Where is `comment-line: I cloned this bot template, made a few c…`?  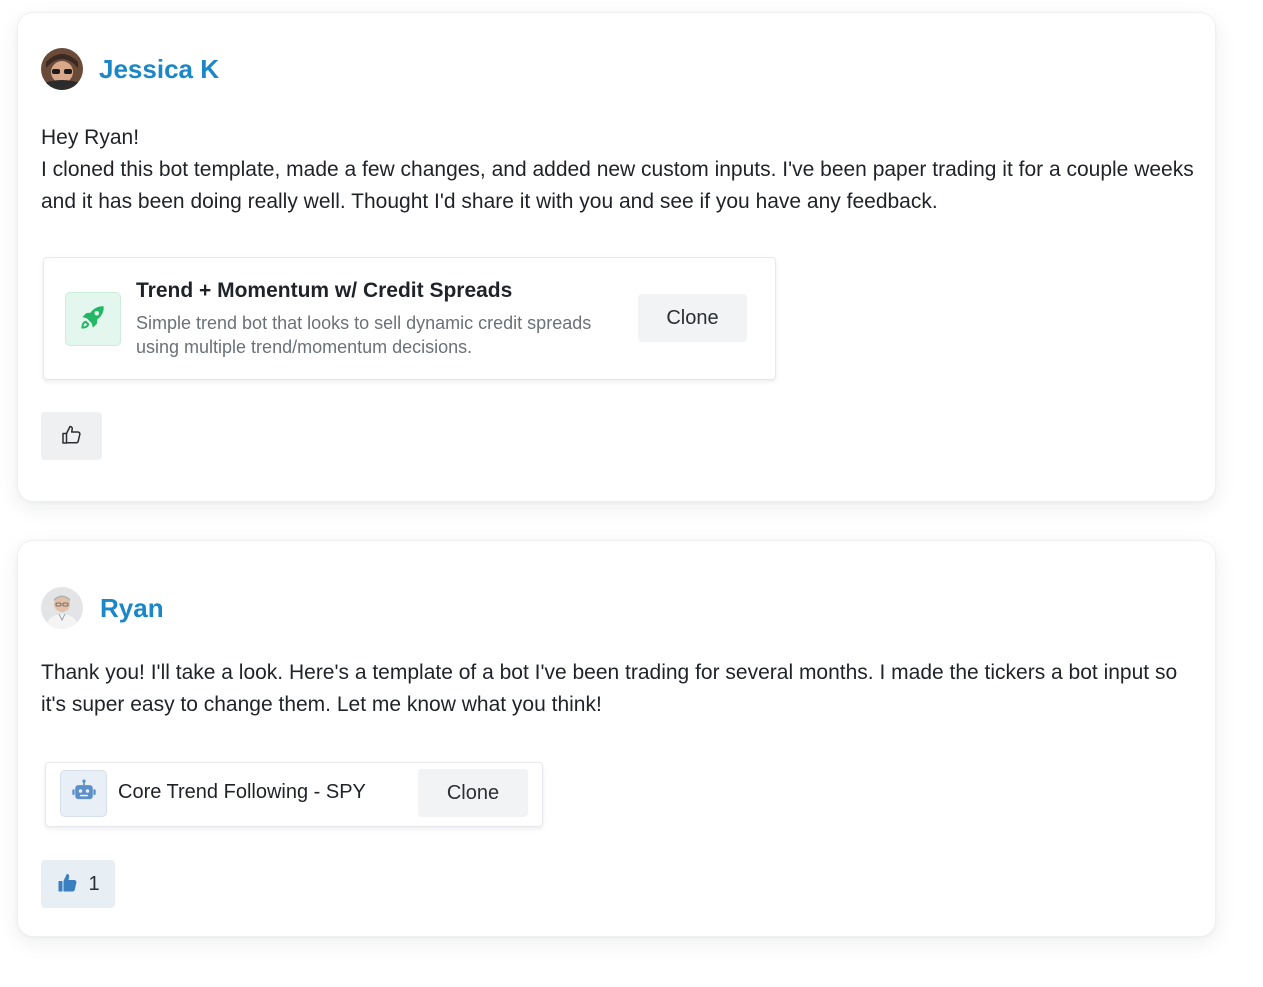 comment-line: I cloned this bot template, made a few c… is located at coordinates (617, 185).